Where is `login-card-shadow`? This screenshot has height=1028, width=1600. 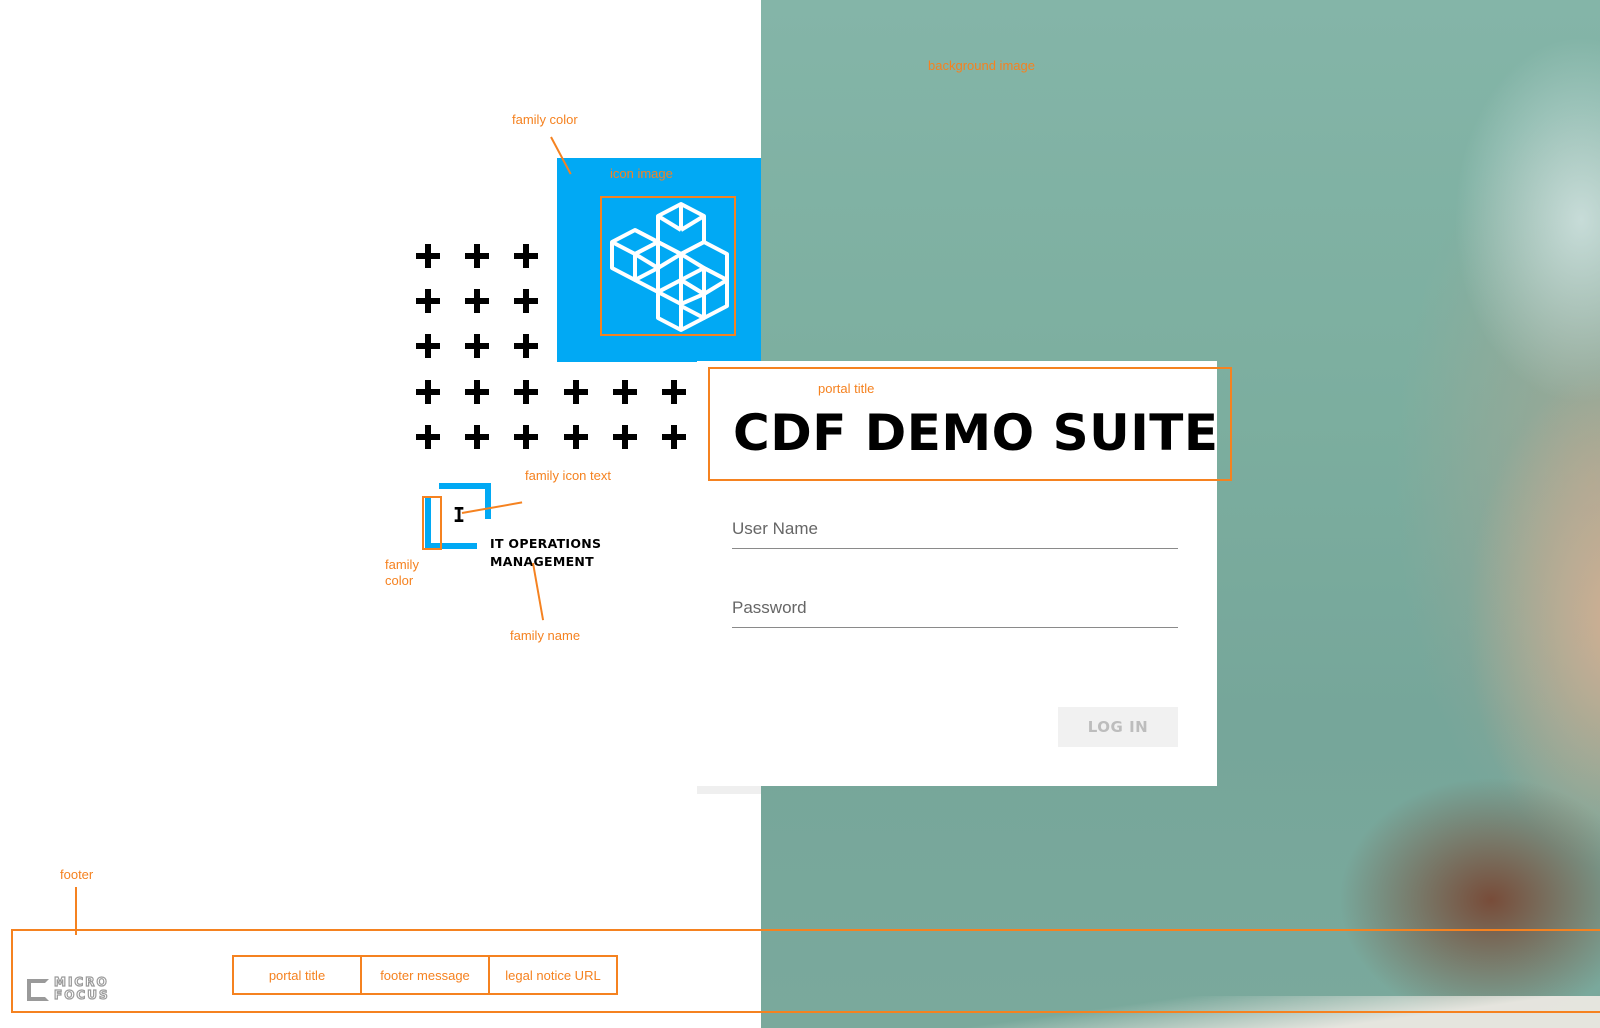
login-card-shadow is located at coordinates (729, 790).